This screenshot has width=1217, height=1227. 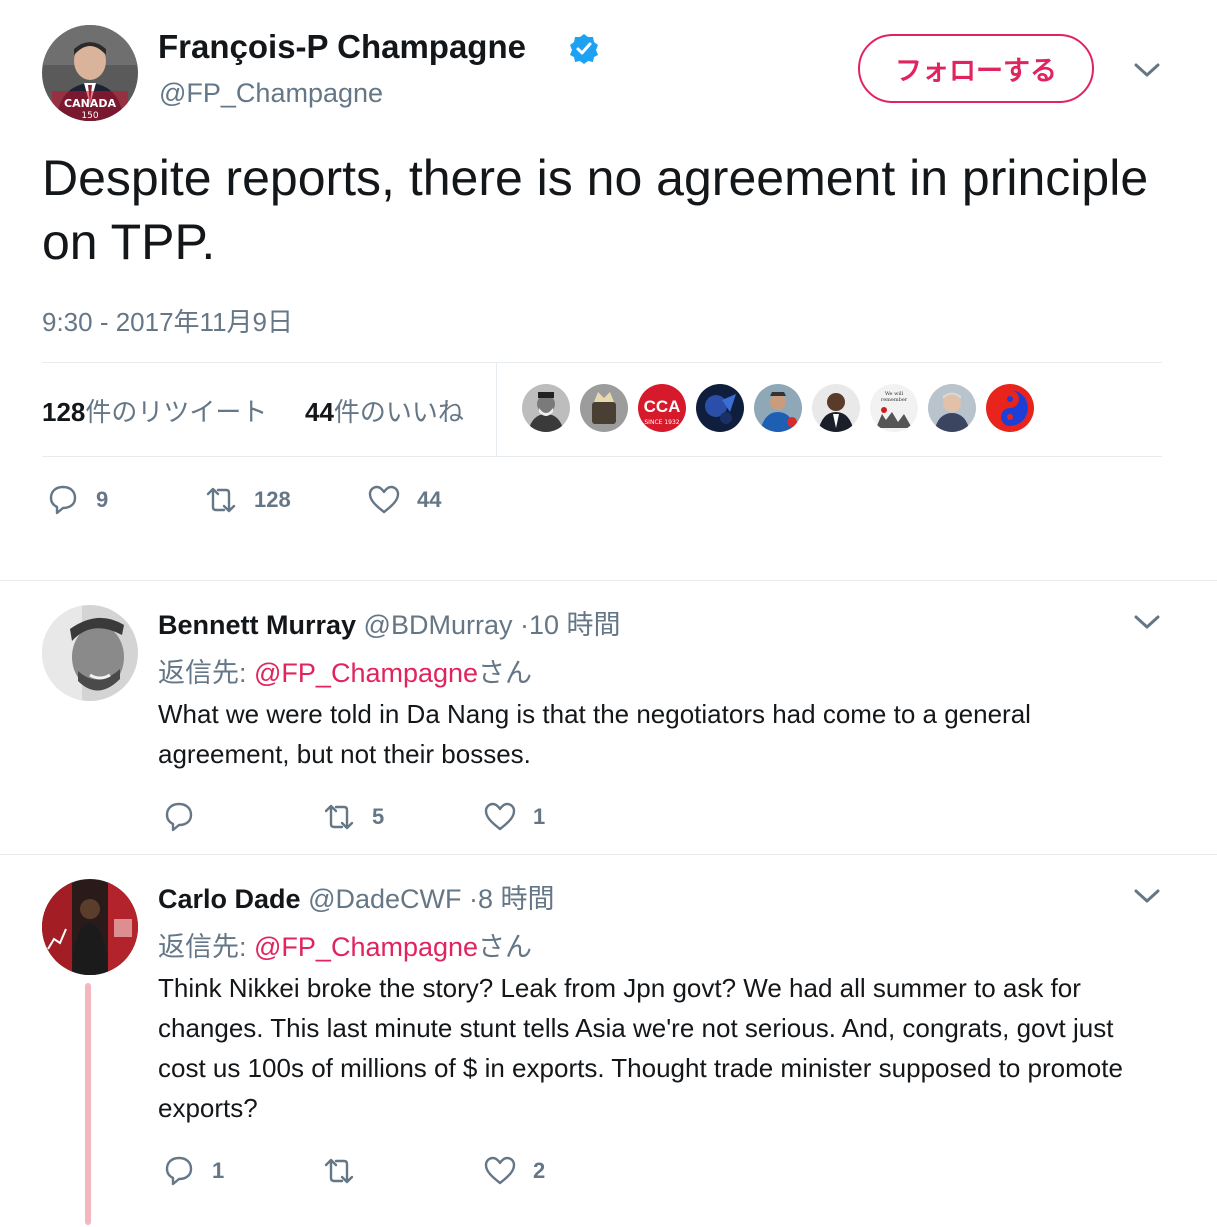 I want to click on like-button: 2, so click(x=514, y=1171).